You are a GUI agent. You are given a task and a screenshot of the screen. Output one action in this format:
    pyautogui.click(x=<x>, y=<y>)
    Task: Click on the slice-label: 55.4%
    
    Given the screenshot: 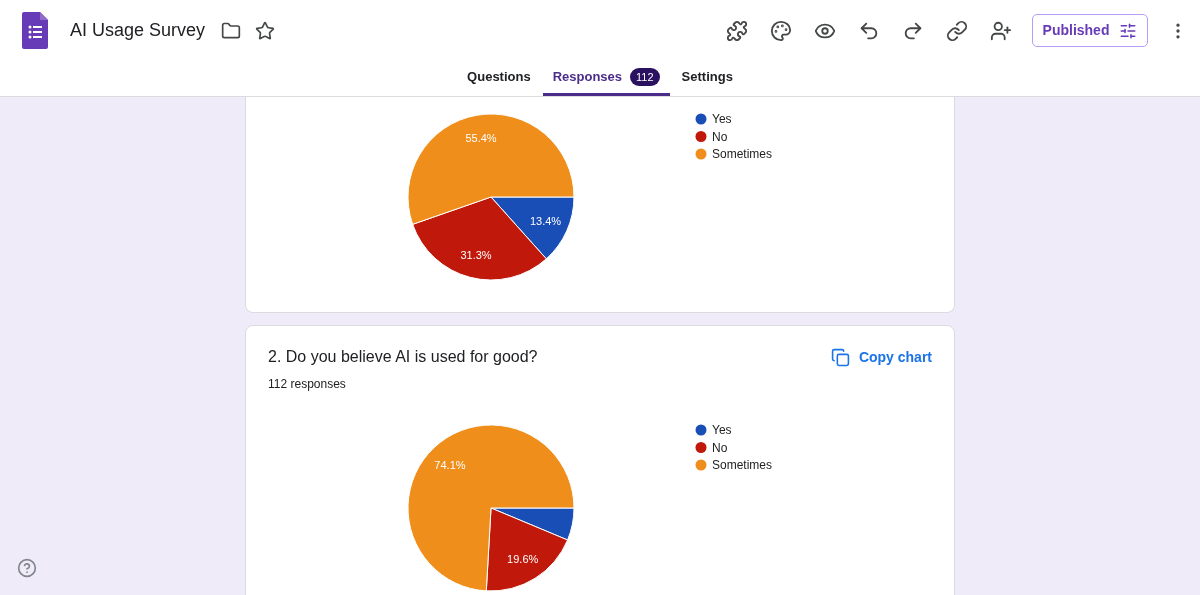 What is the action you would take?
    pyautogui.click(x=481, y=138)
    